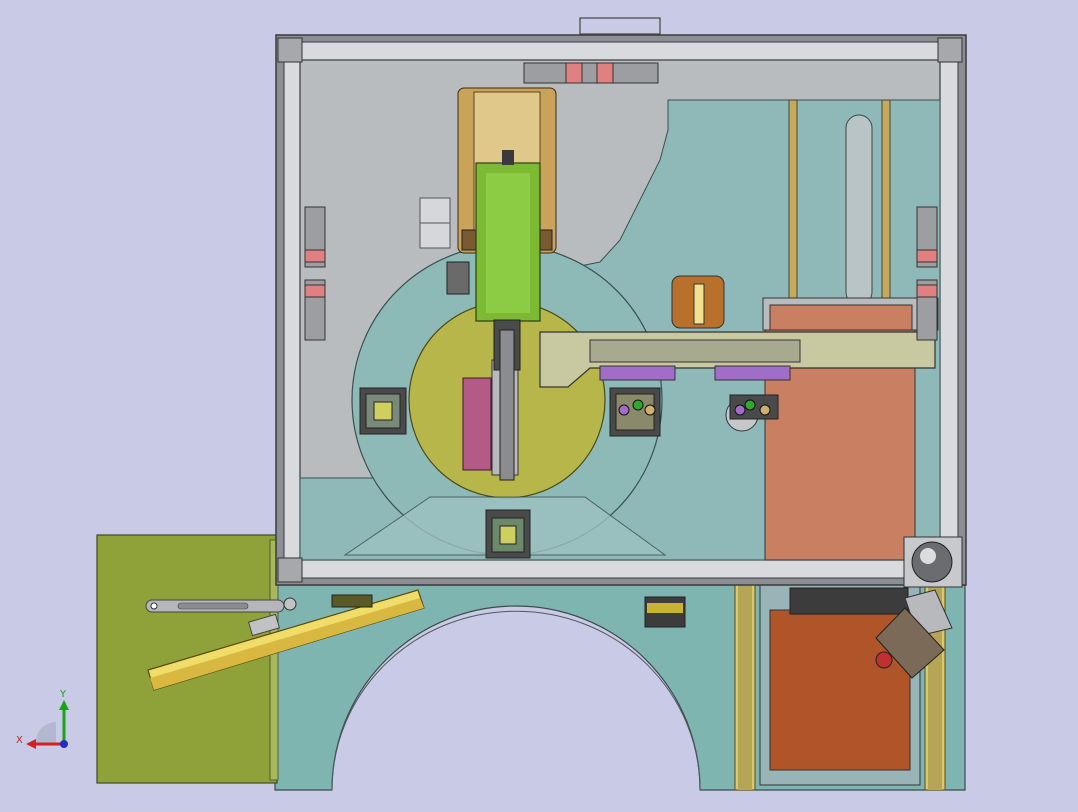 This screenshot has width=1078, height=812. I want to click on lower-orange-plate, so click(840, 679).